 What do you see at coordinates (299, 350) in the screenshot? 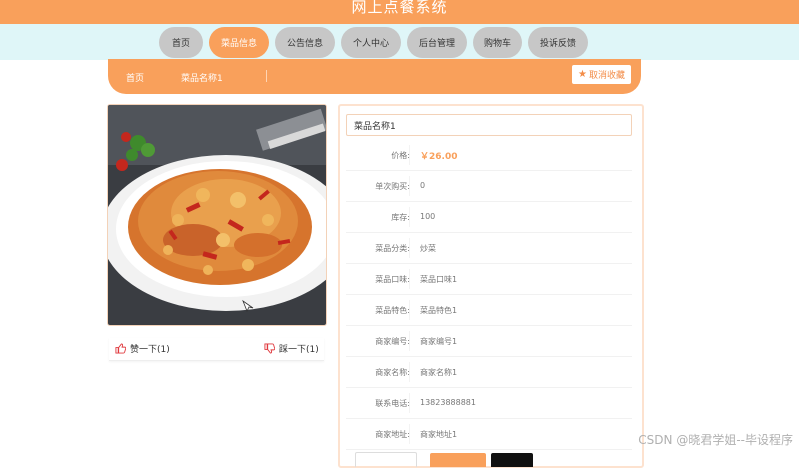
I see `dislike-label: 踩一下(1)` at bounding box center [299, 350].